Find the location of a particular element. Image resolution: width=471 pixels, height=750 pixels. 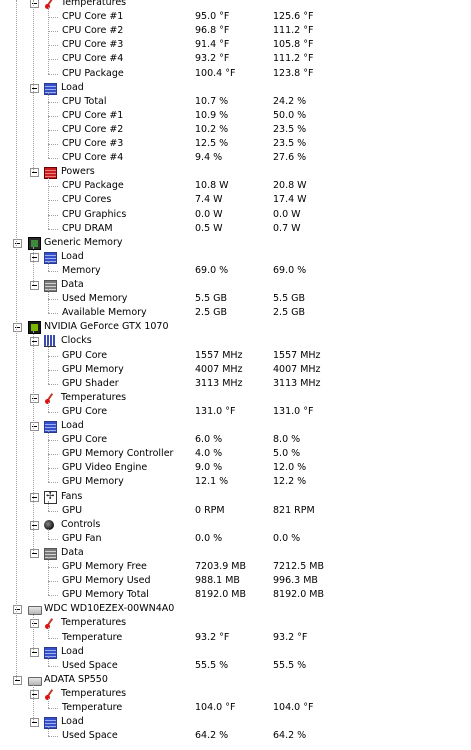

sensor-row: CPU Core #3 12.5 % 23.5 % is located at coordinates (235, 144).